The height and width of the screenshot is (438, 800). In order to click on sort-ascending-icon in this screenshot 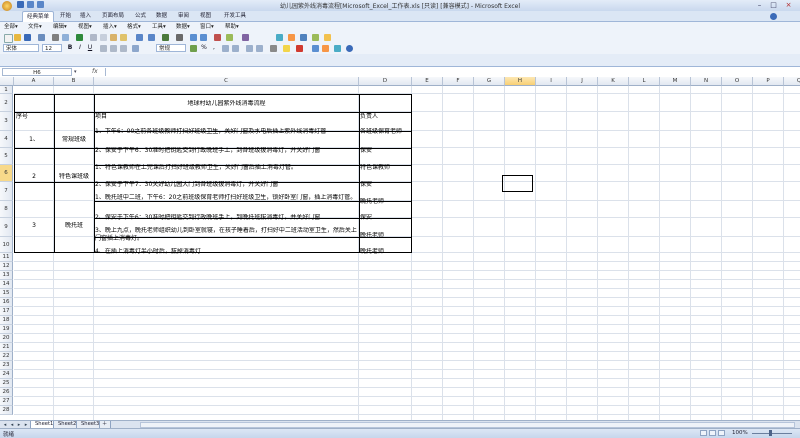, I will do `click(193, 37)`.